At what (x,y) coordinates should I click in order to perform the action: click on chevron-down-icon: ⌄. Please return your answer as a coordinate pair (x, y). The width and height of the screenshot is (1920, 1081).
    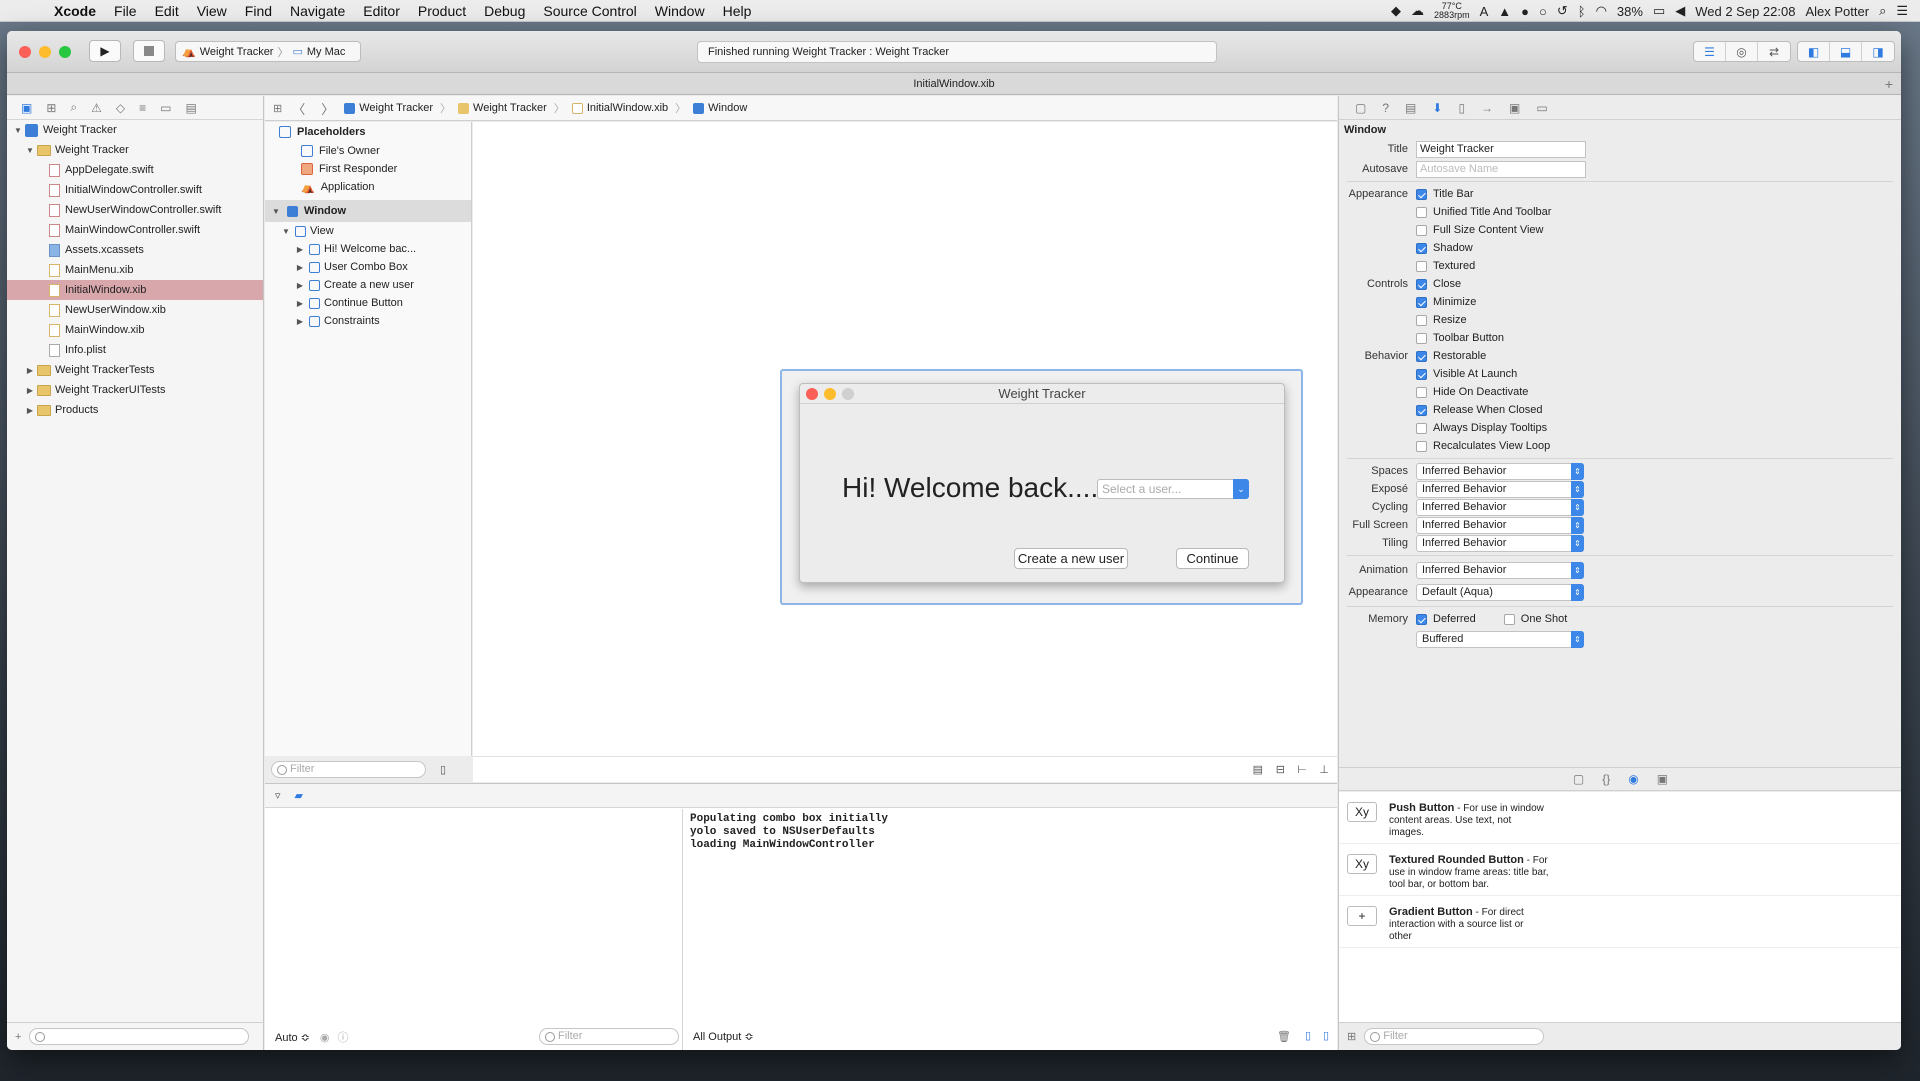
    Looking at the image, I should click on (1241, 489).